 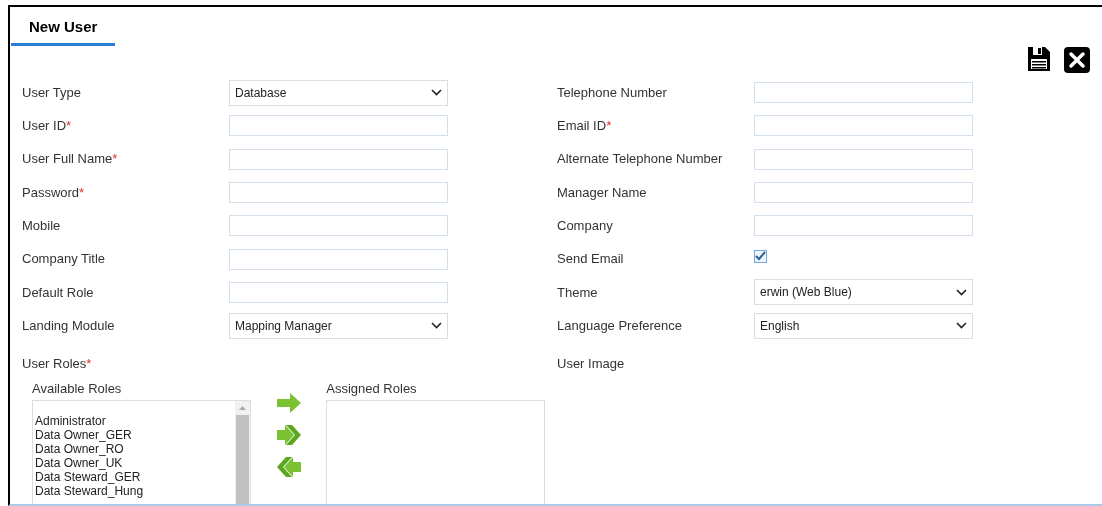 What do you see at coordinates (863, 325) in the screenshot?
I see `dropdown: English` at bounding box center [863, 325].